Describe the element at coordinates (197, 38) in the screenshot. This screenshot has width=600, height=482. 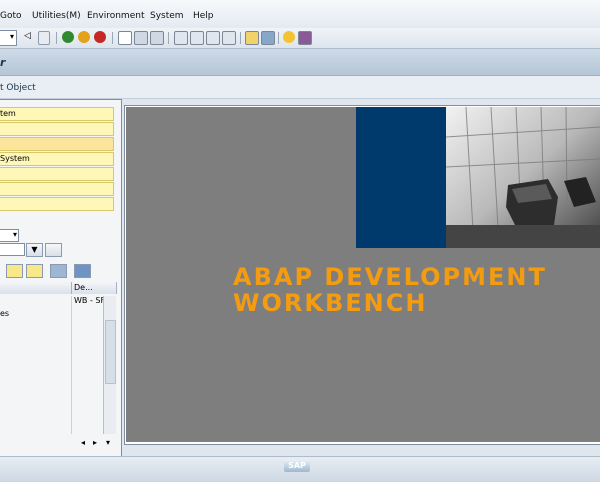
I see `previous-page-icon` at that location.